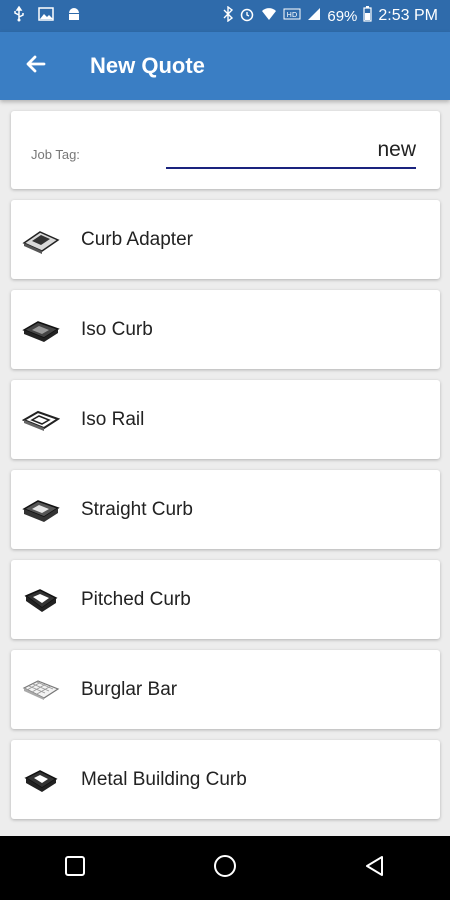 The image size is (450, 900). I want to click on status-bar: HD 69% 2:53 PM, so click(225, 16).